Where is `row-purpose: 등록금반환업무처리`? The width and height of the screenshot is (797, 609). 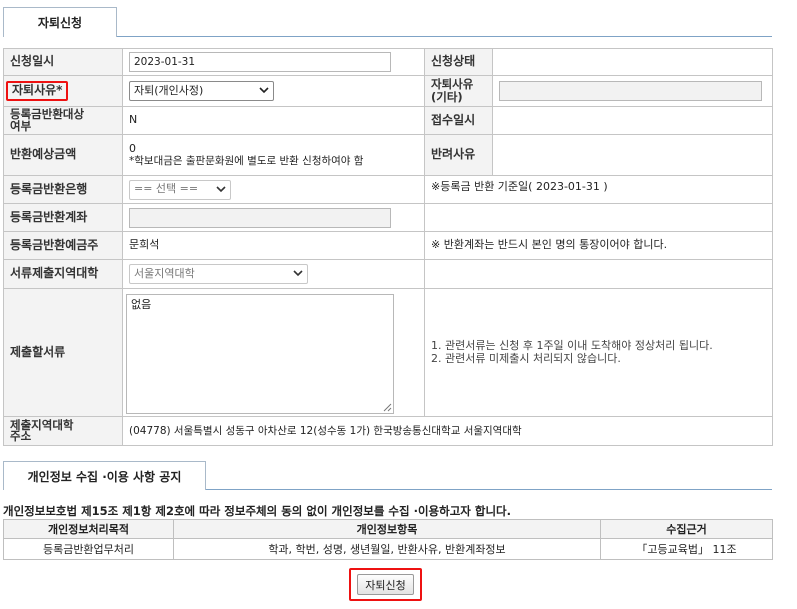 row-purpose: 등록금반환업무처리 is located at coordinates (88, 549).